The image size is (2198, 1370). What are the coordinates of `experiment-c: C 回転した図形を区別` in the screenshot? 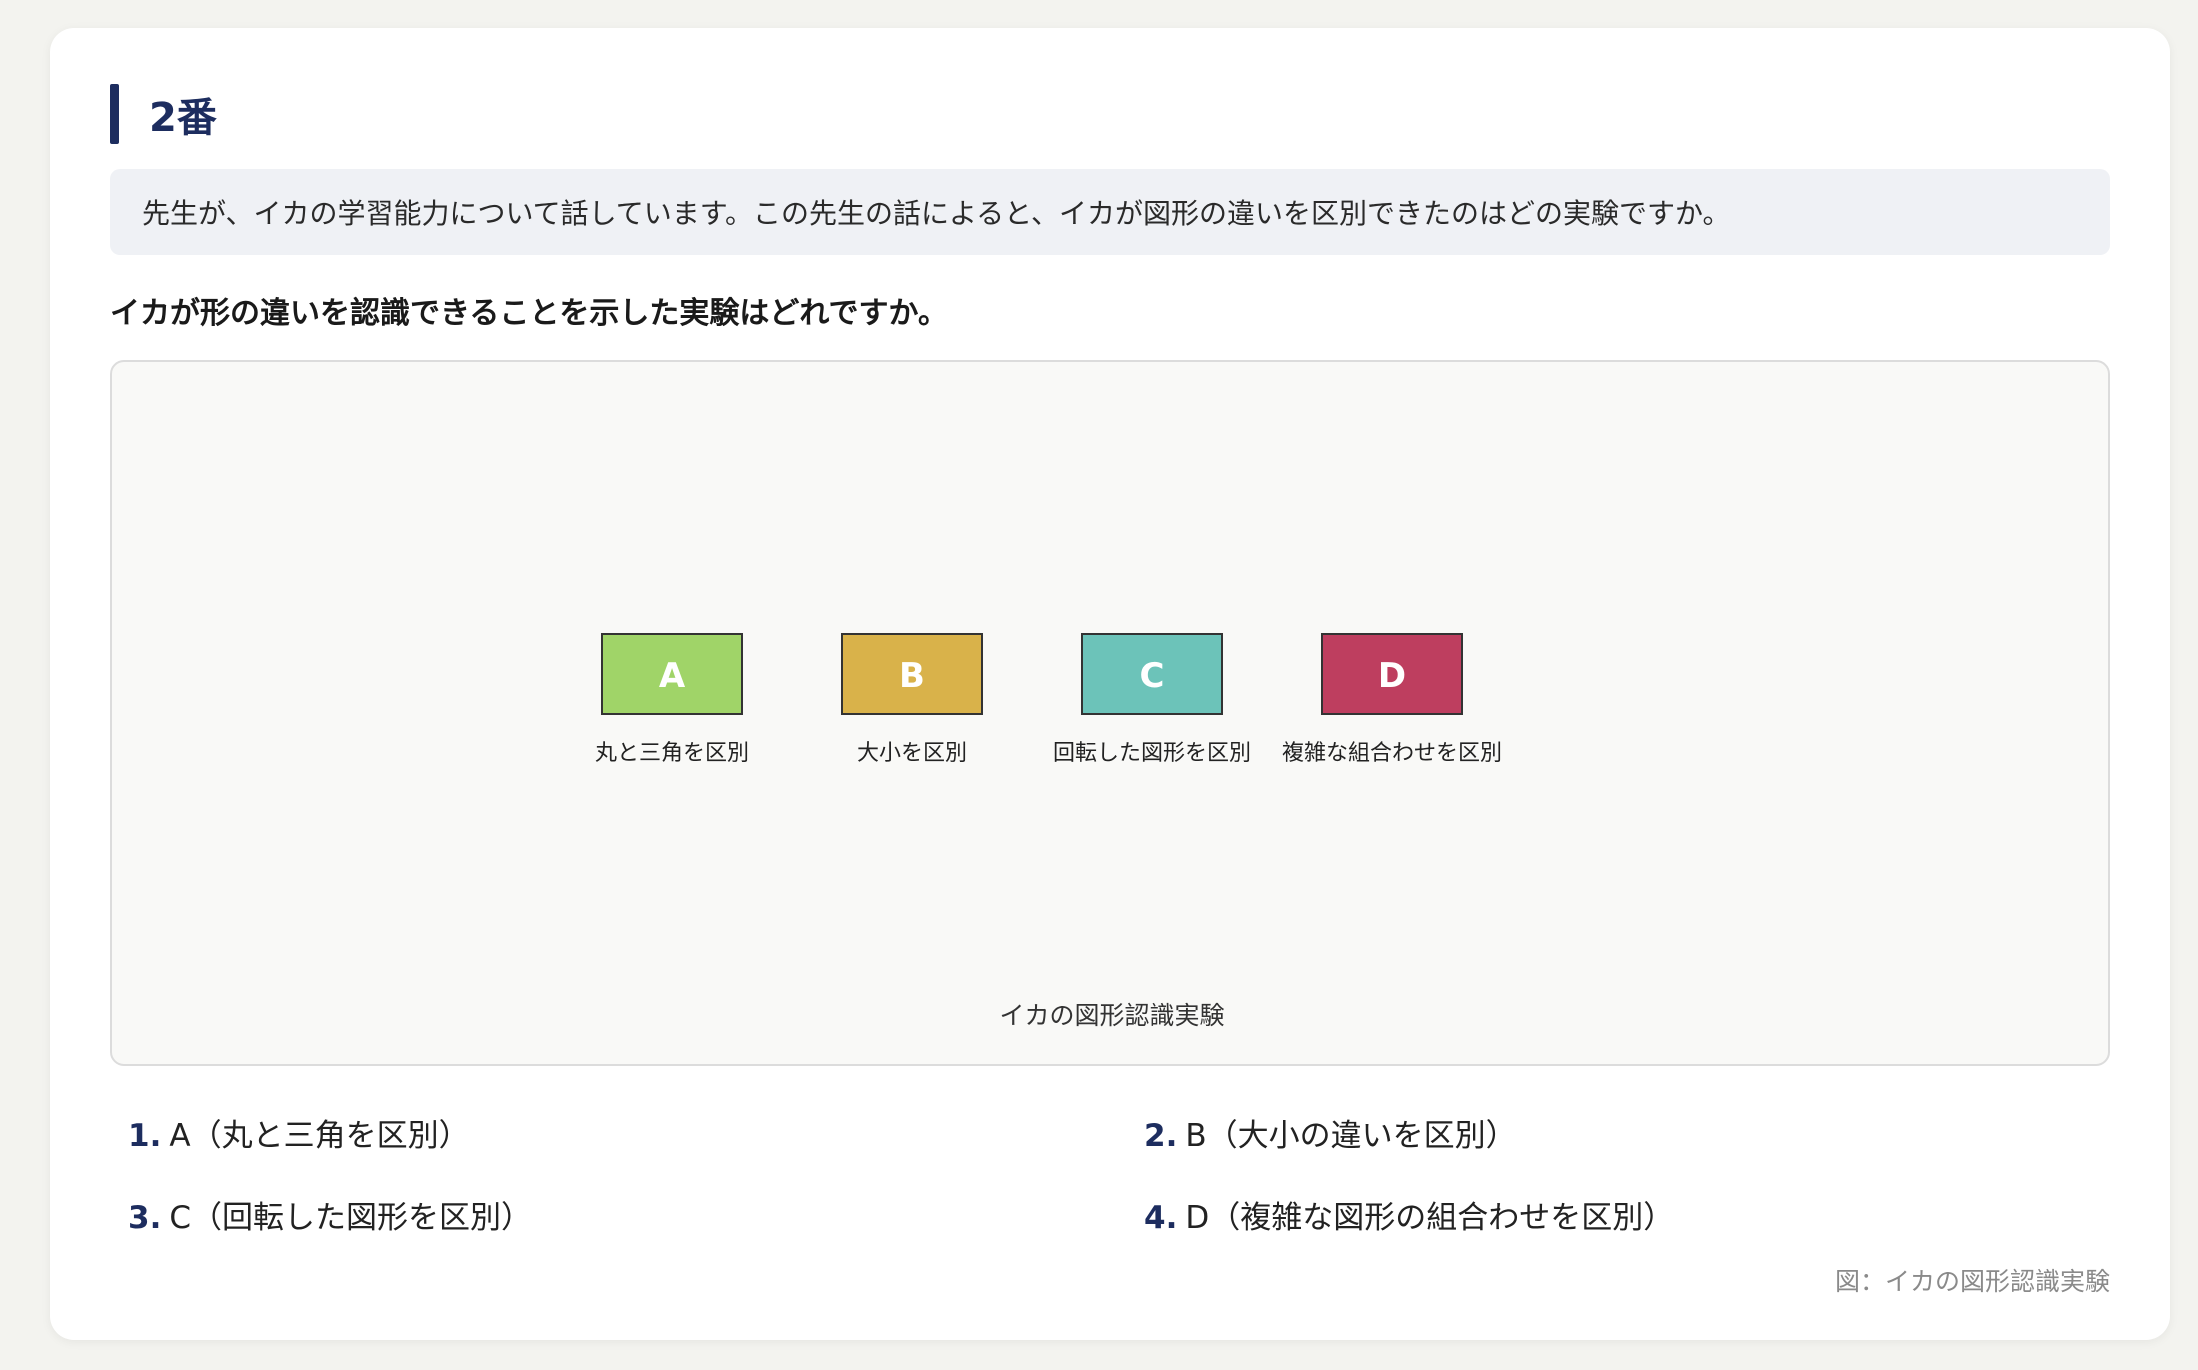 It's located at (1152, 699).